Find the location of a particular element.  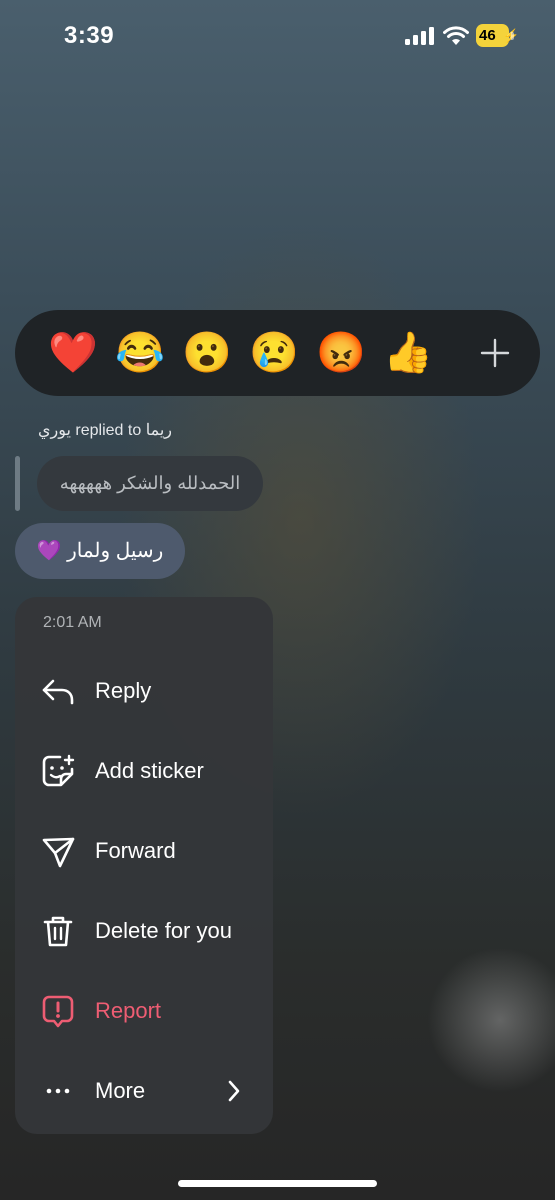

reply-context-label: يوري replied to ريما is located at coordinates (105, 430).